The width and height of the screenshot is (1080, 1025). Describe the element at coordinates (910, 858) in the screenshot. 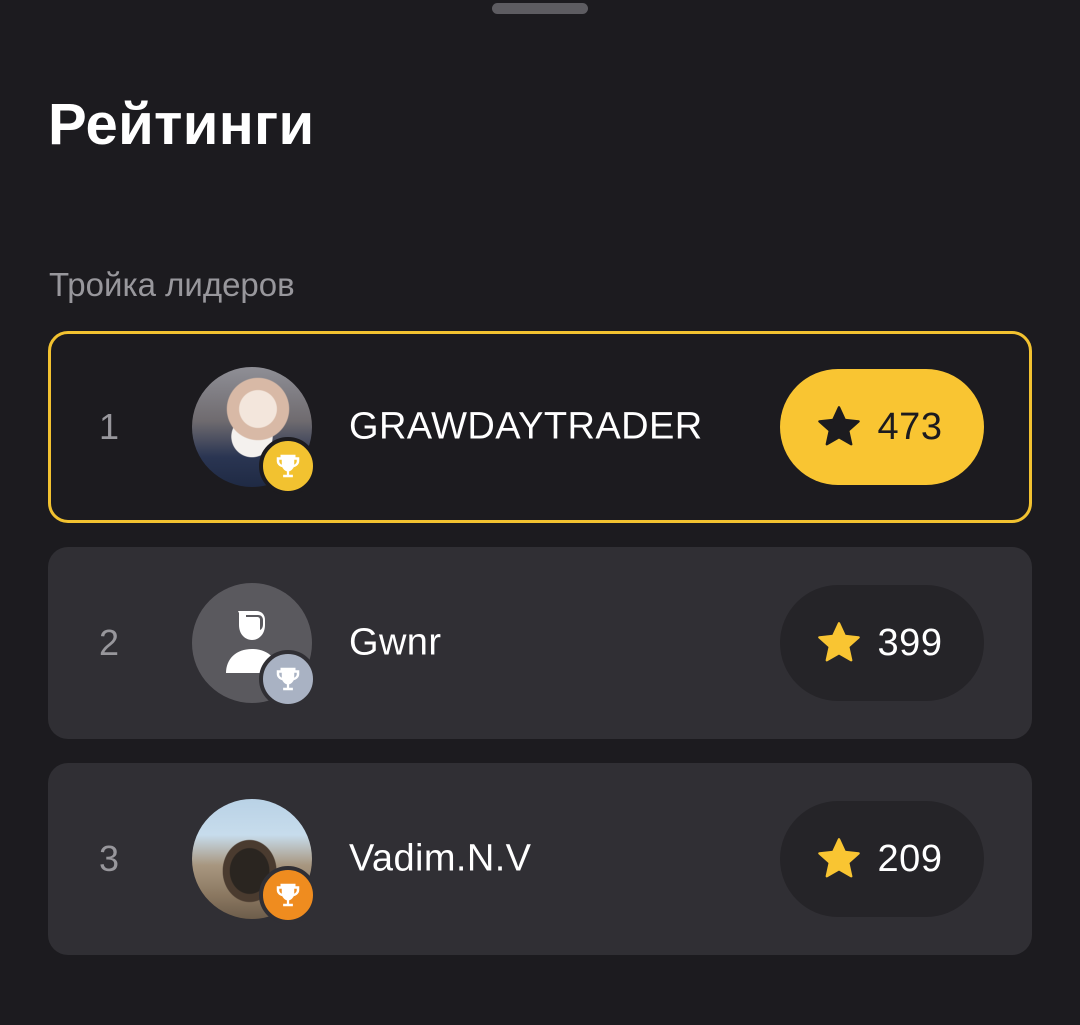

I see `score-value: 209` at that location.